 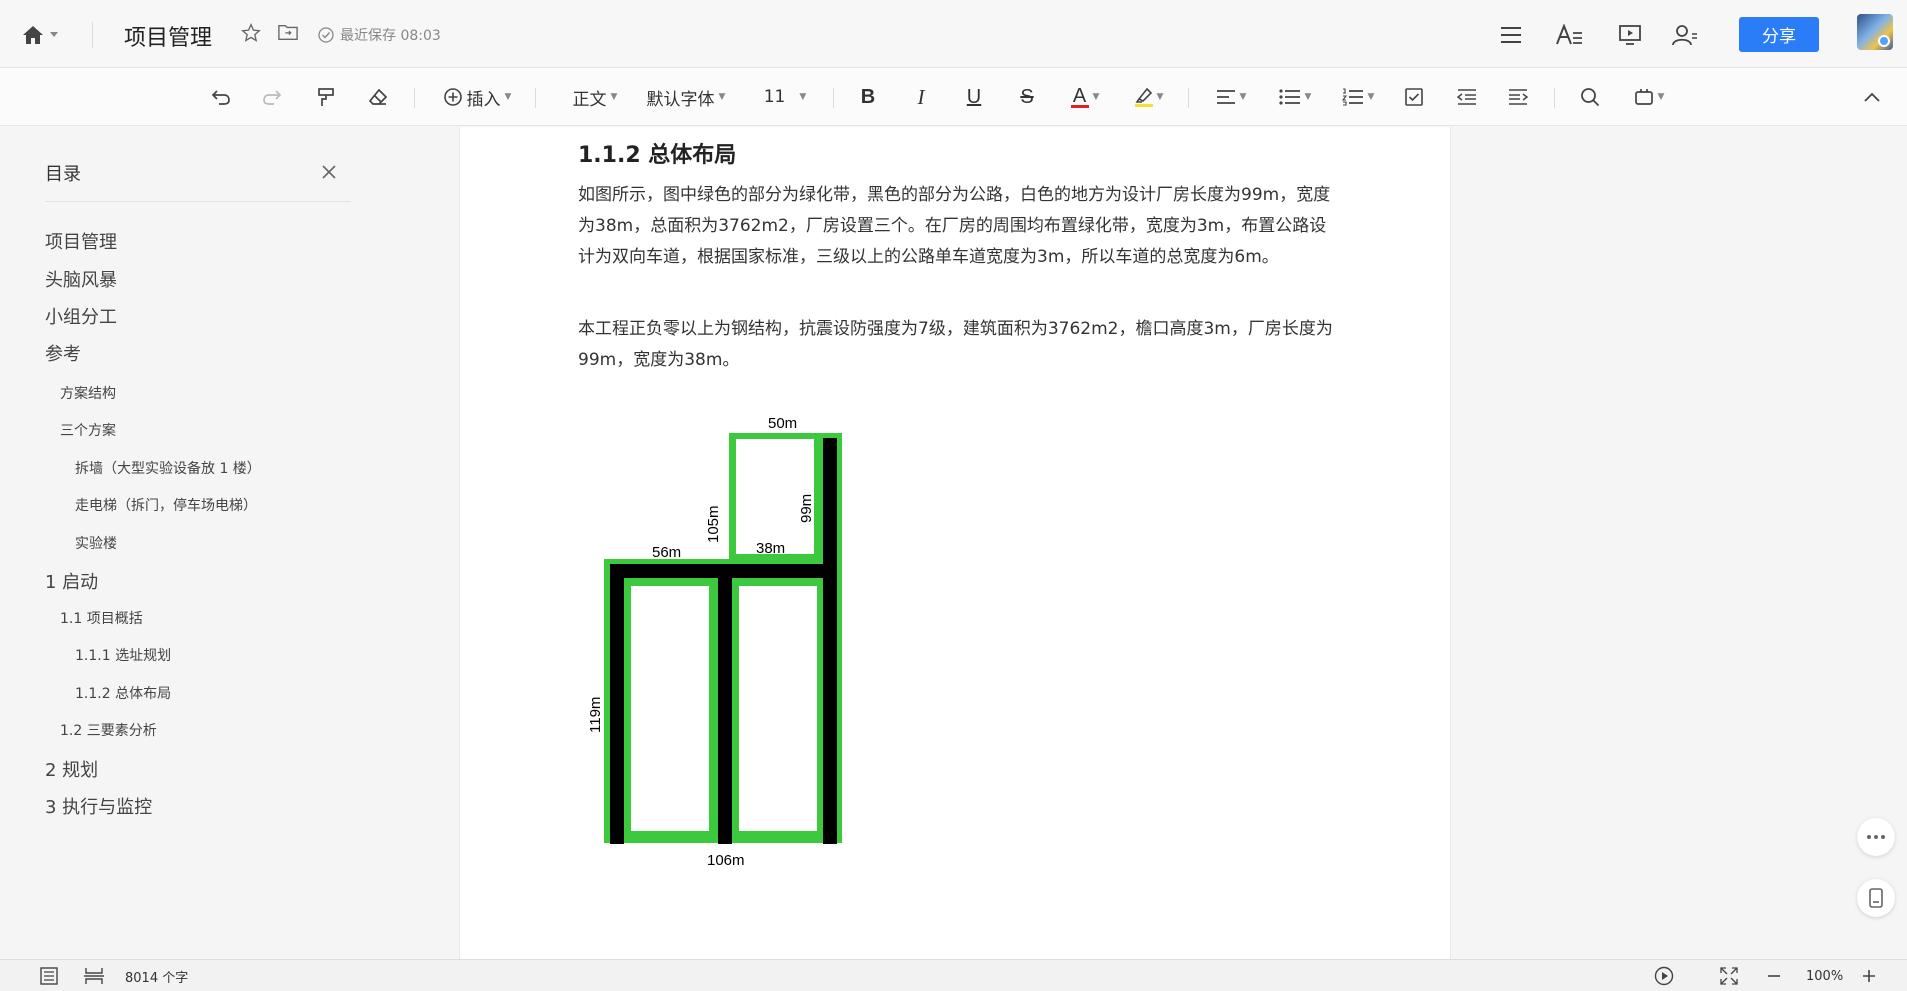 I want to click on toc-item-active: 1.1.2 总体布局, so click(x=123, y=693).